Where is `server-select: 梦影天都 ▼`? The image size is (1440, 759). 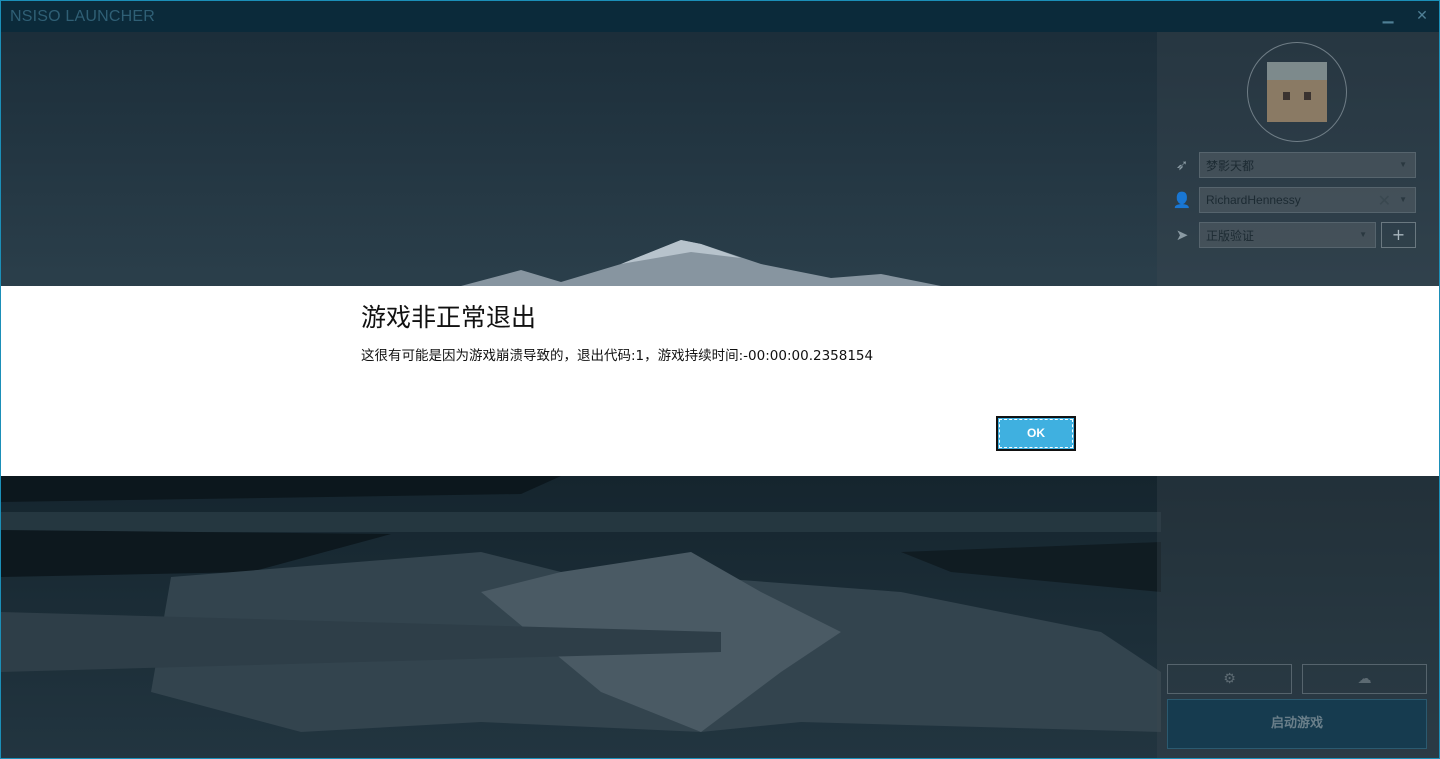 server-select: 梦影天都 ▼ is located at coordinates (1307, 165).